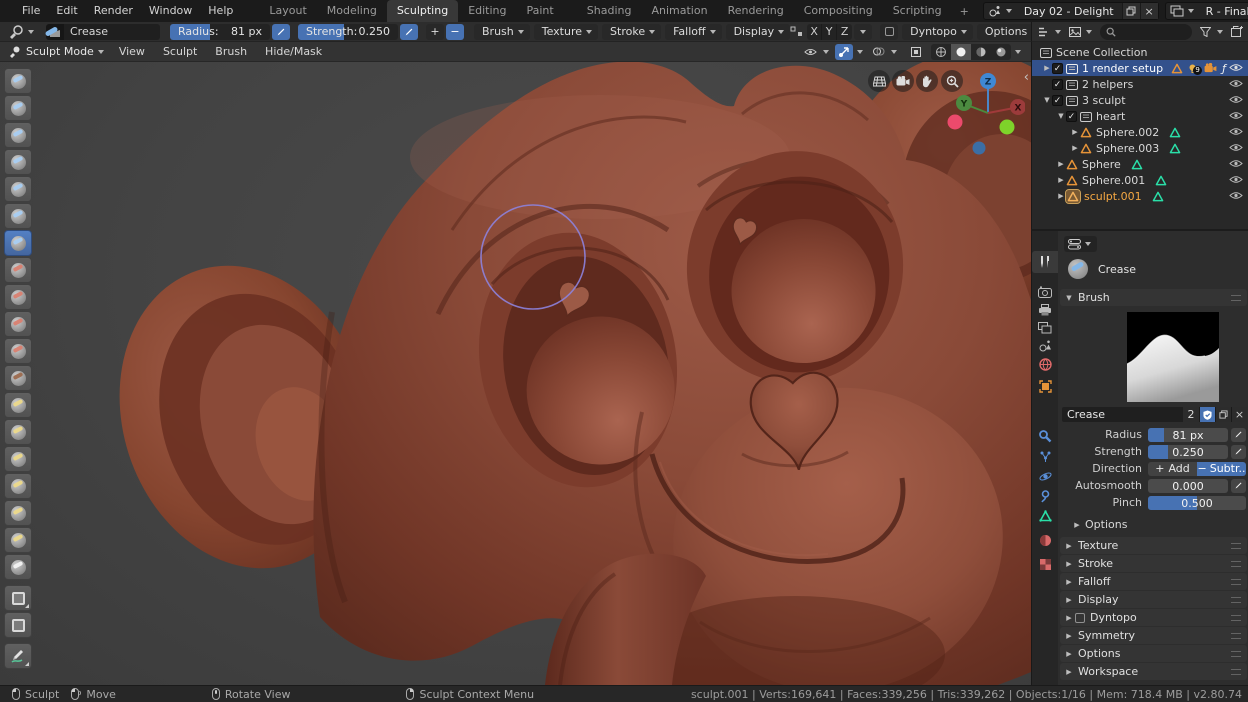 This screenshot has width=1248, height=702. I want to click on stroke-dropdown: Stroke, so click(632, 31).